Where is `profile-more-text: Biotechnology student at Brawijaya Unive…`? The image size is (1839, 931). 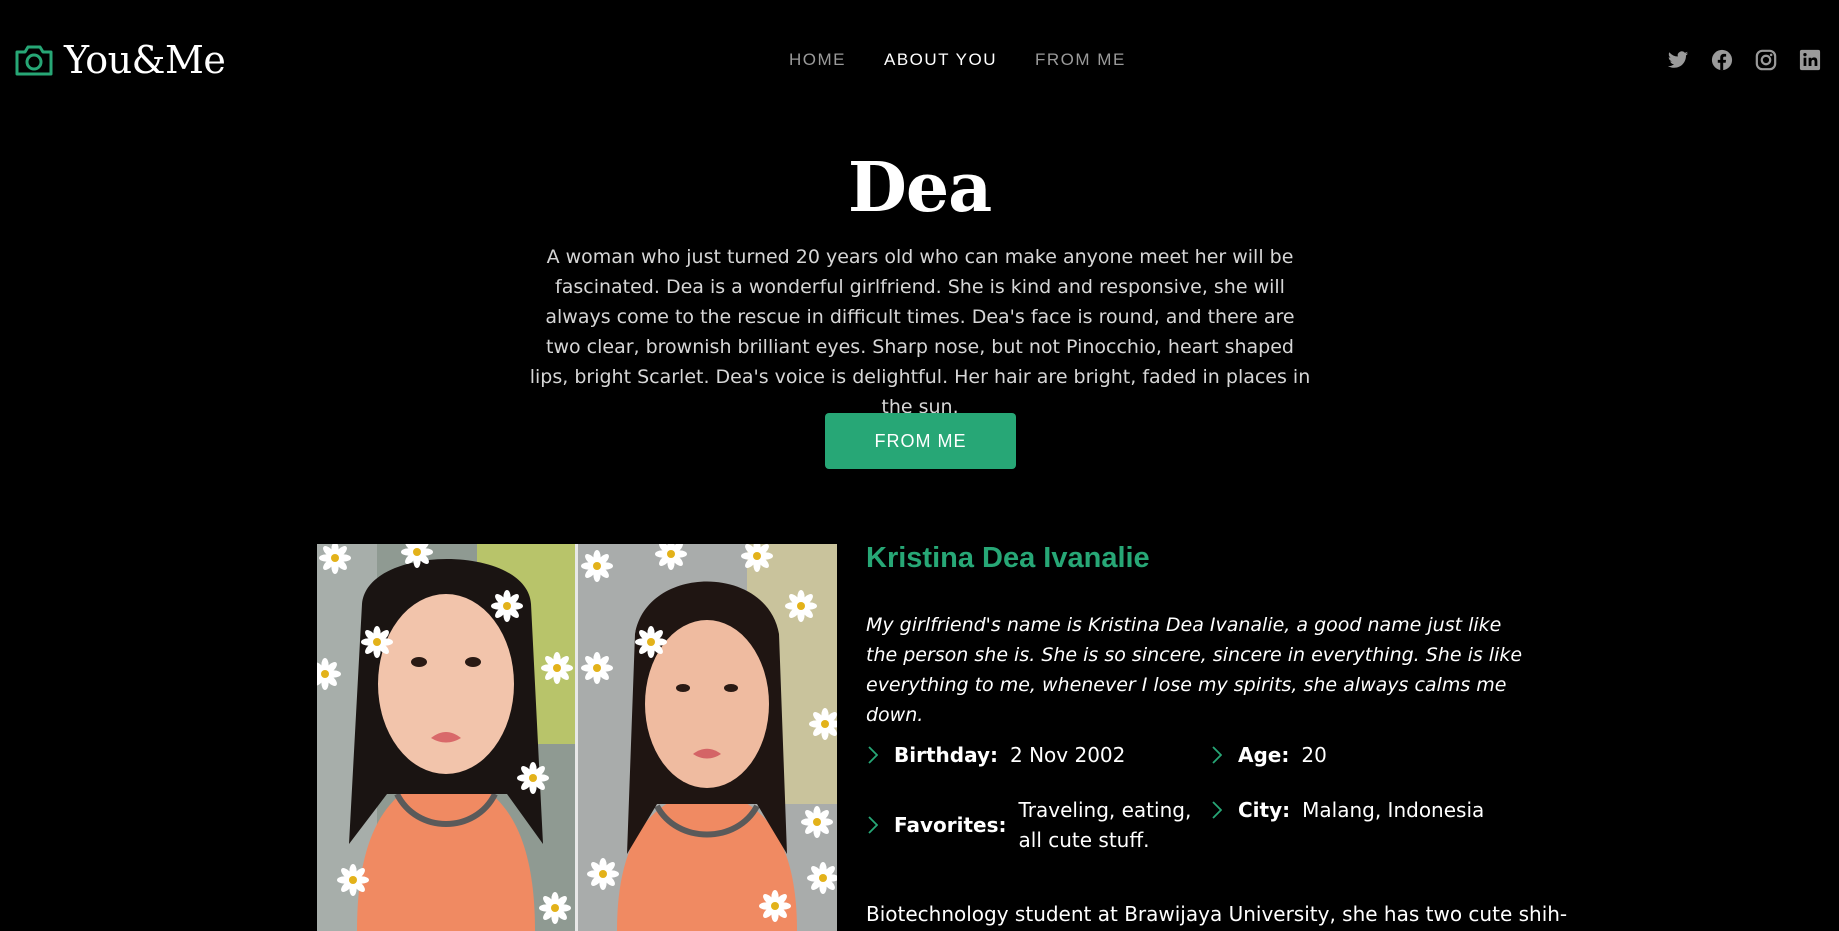
profile-more-text: Biotechnology student at Brawijaya Unive… is located at coordinates (1217, 914).